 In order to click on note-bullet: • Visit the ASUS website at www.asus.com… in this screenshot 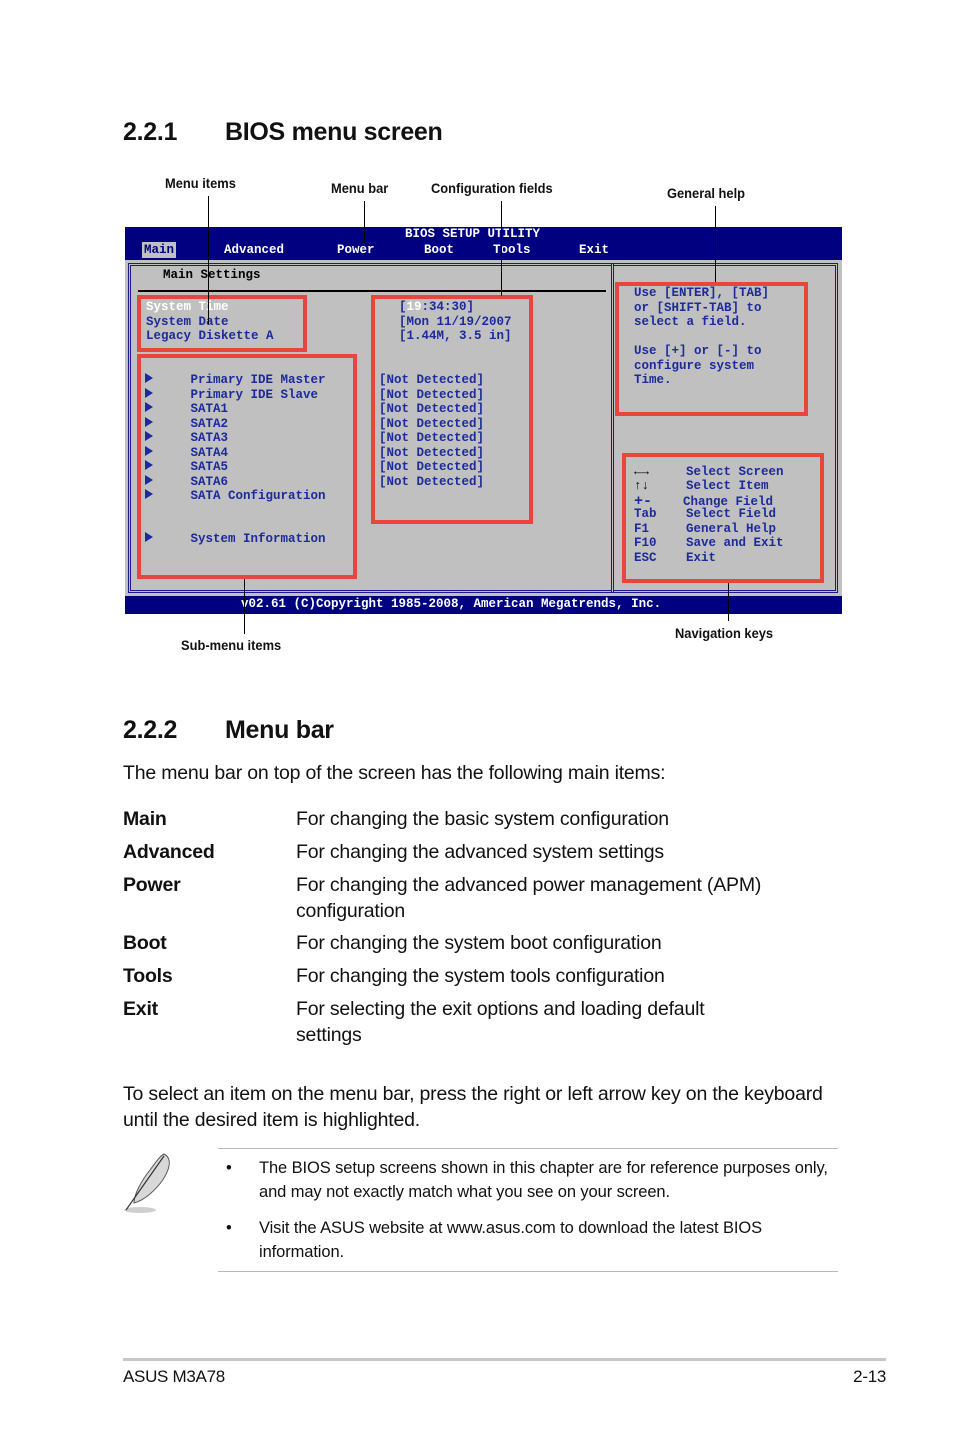, I will do `click(531, 1240)`.